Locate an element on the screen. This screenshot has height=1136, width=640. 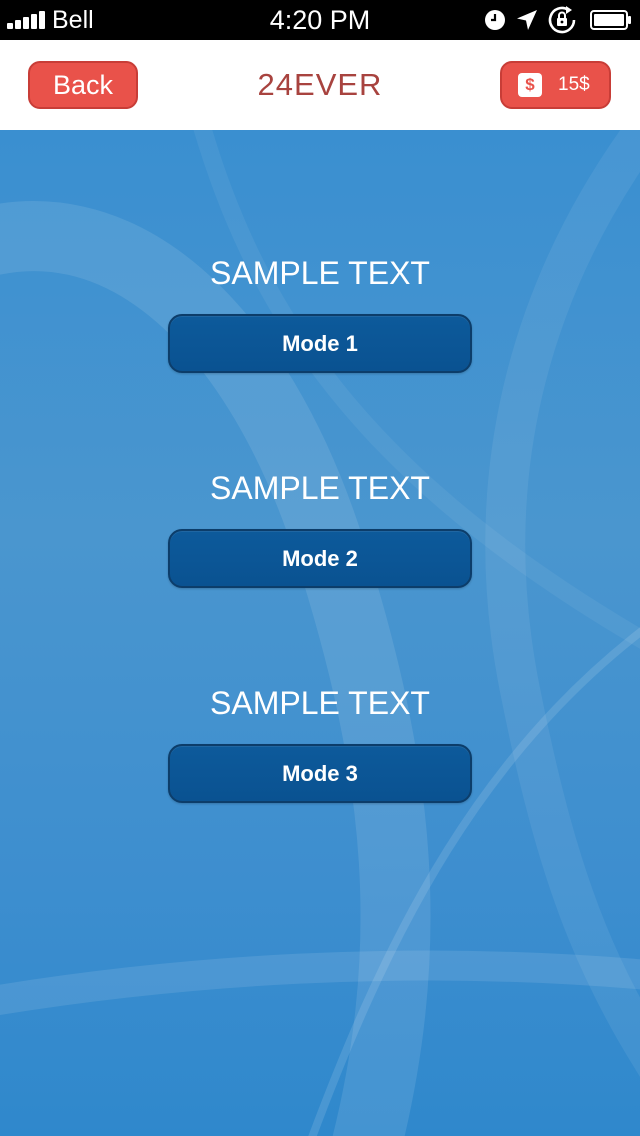
navigation-bar: Back 24EVER $ 15$ is located at coordinates (320, 85).